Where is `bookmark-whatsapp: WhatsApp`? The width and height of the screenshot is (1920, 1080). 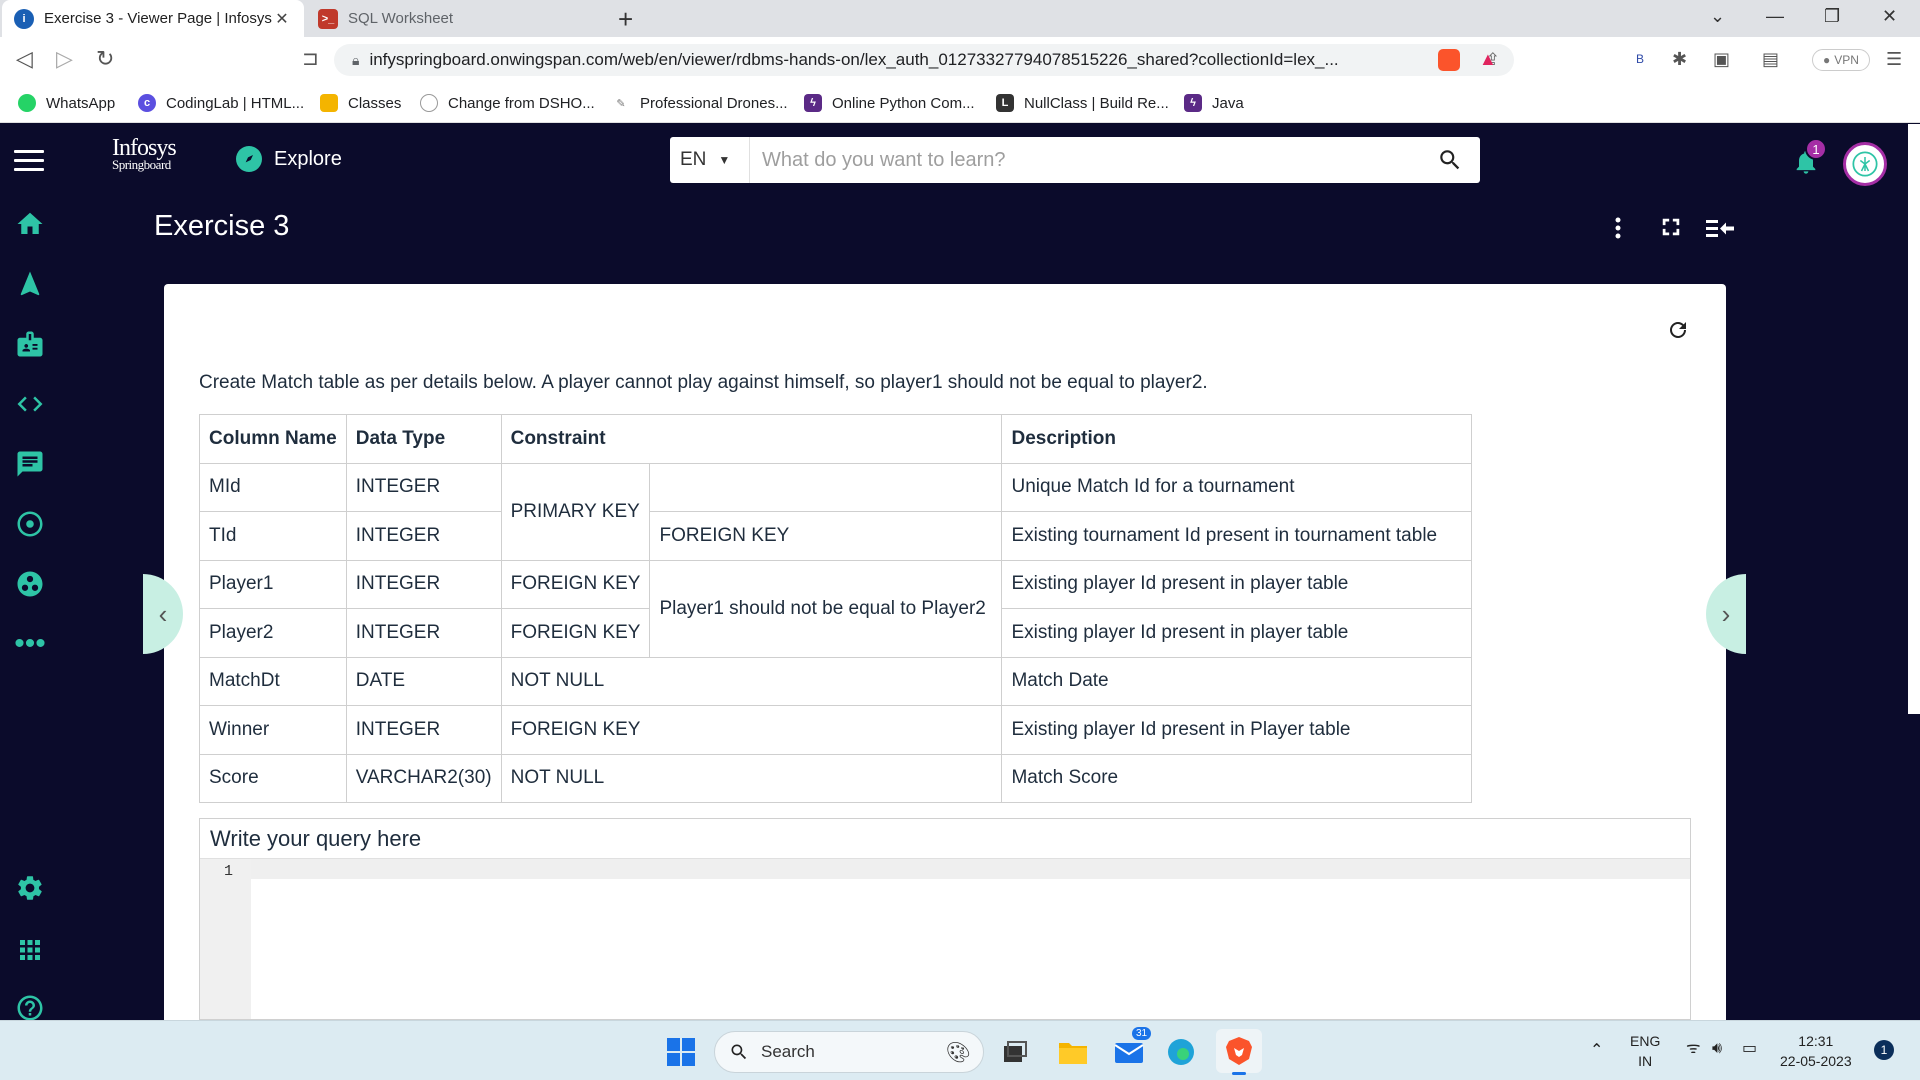
bookmark-whatsapp: WhatsApp is located at coordinates (66, 103).